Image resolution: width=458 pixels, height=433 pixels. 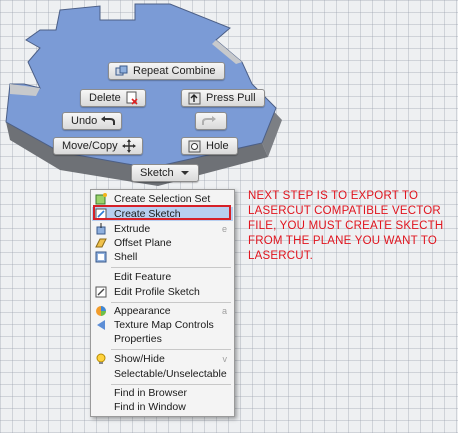 What do you see at coordinates (162, 229) in the screenshot?
I see `menu-item-extrude: Extrude e` at bounding box center [162, 229].